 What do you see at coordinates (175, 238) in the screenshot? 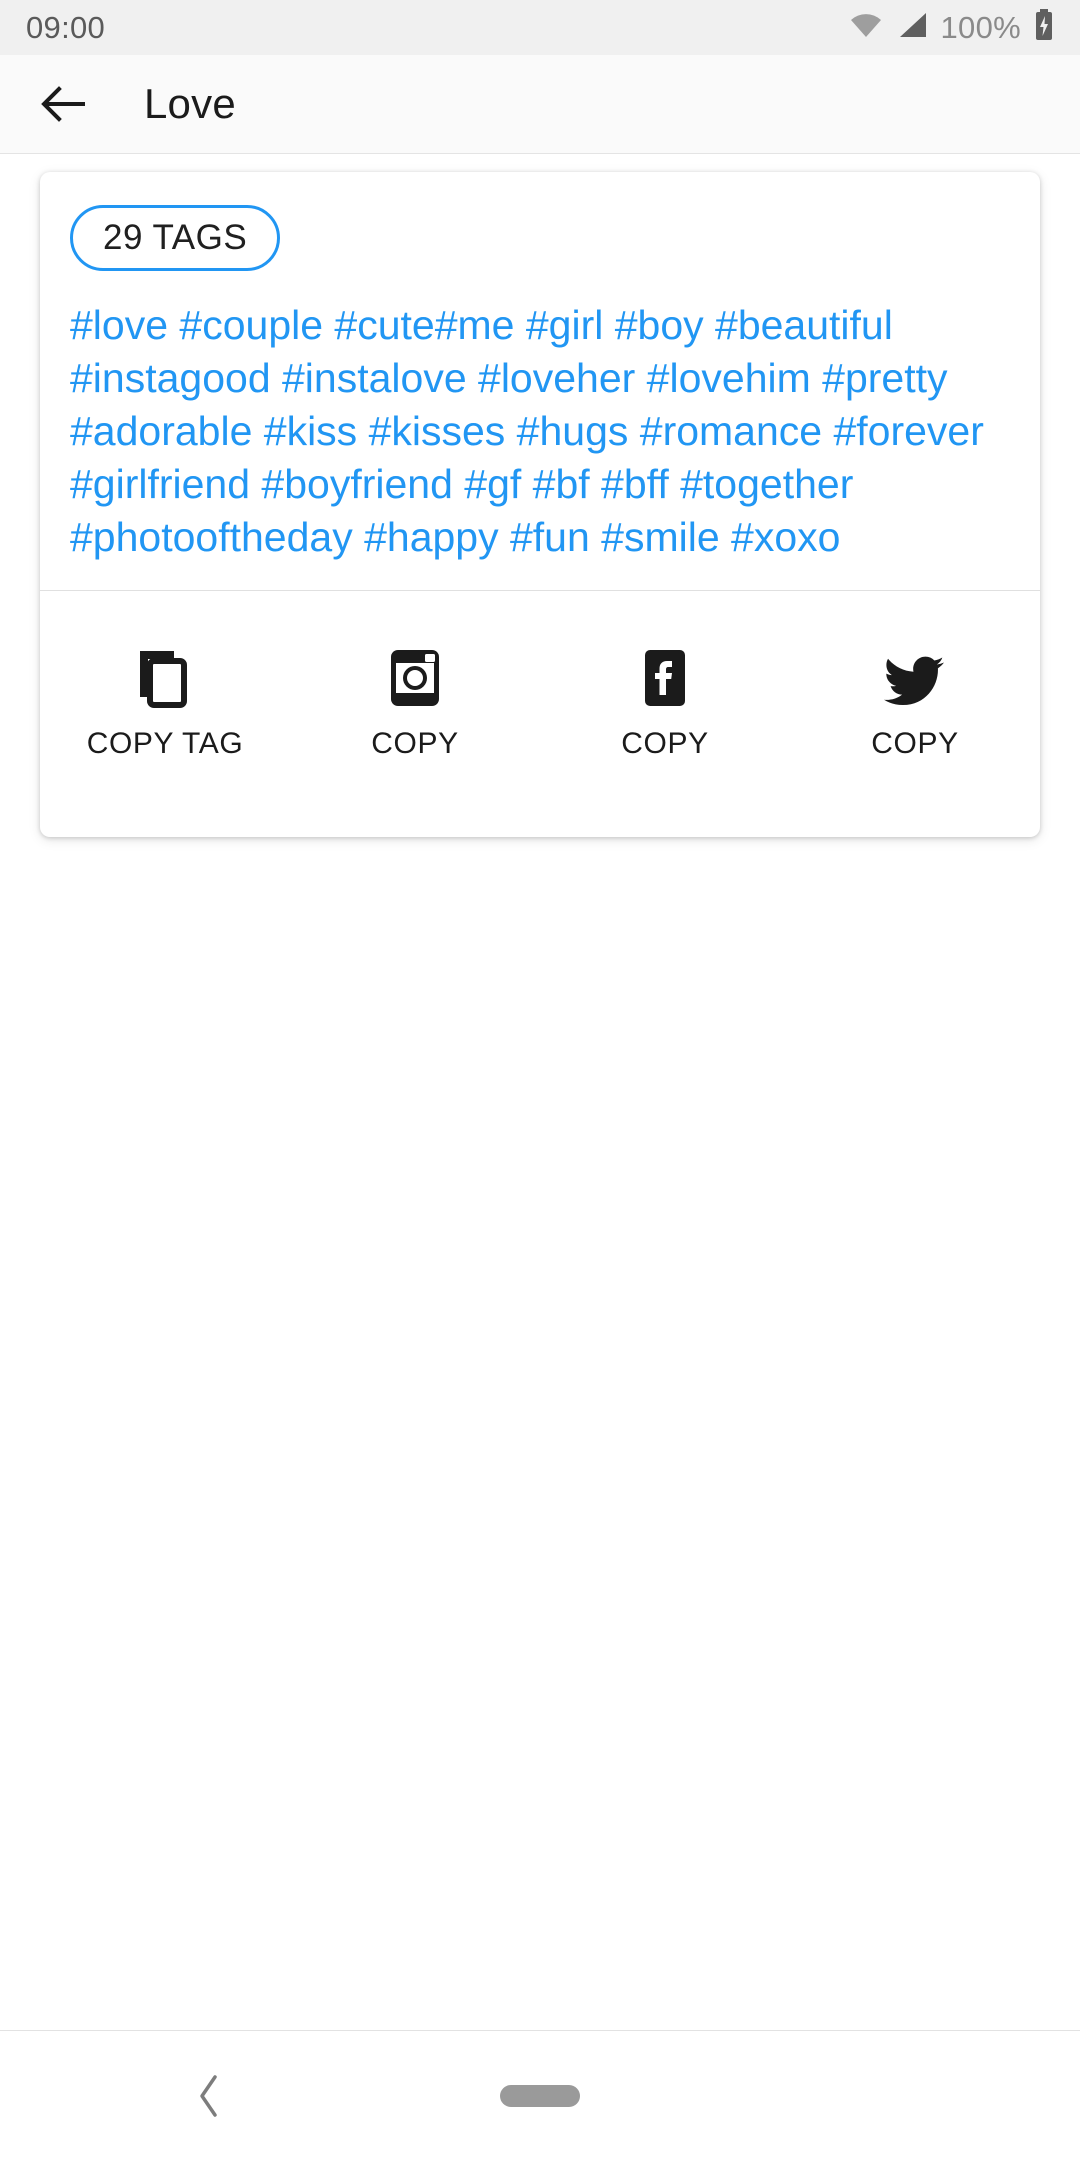
I see `tag-count-chip: 29 TAGS` at bounding box center [175, 238].